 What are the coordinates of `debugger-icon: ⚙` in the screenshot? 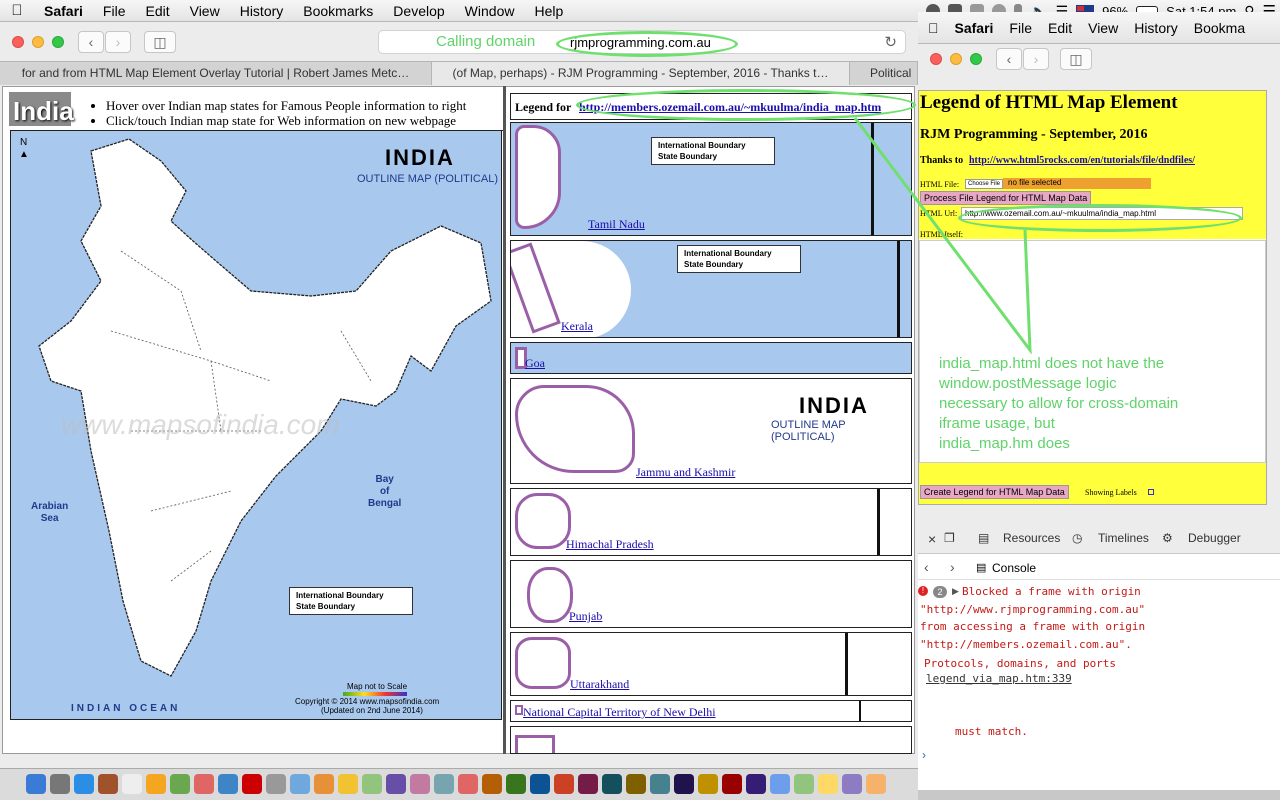 It's located at (1167, 538).